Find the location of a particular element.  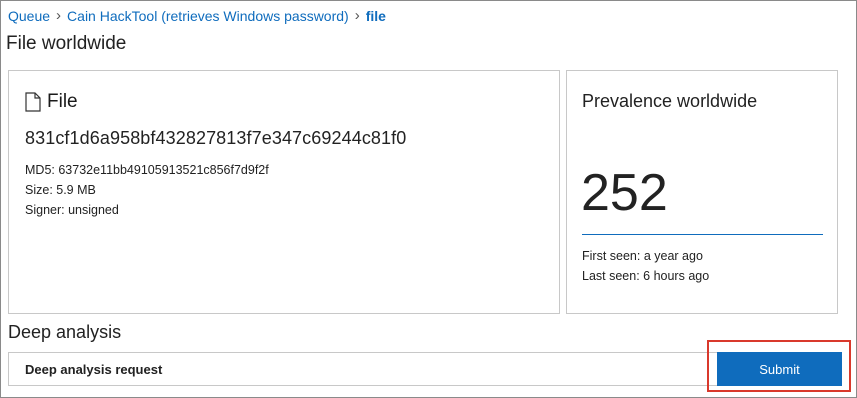

prevalence-count: 252 is located at coordinates (624, 193).